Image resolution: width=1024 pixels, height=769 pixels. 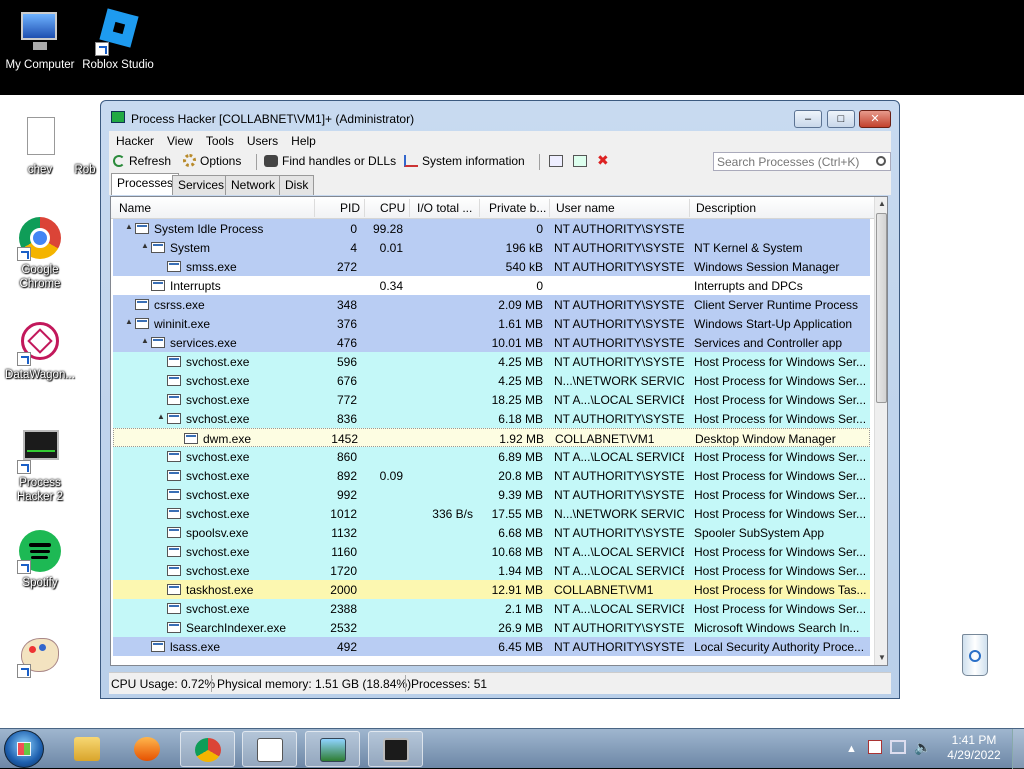 What do you see at coordinates (881, 204) in the screenshot?
I see `scroll-up-arrow-icon: ▲` at bounding box center [881, 204].